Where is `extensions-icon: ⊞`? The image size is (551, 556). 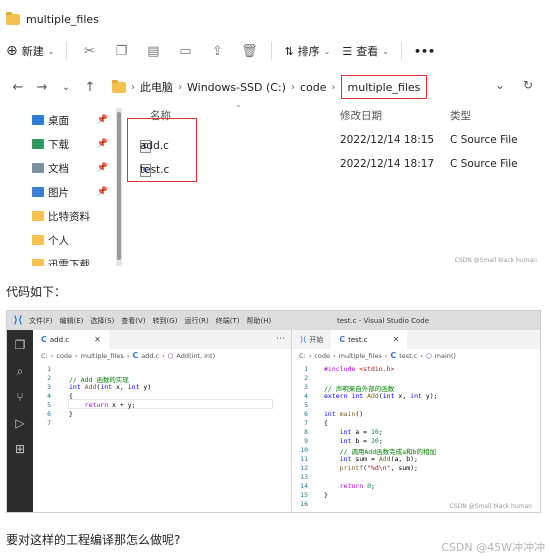
extensions-icon: ⊞ is located at coordinates (20, 449).